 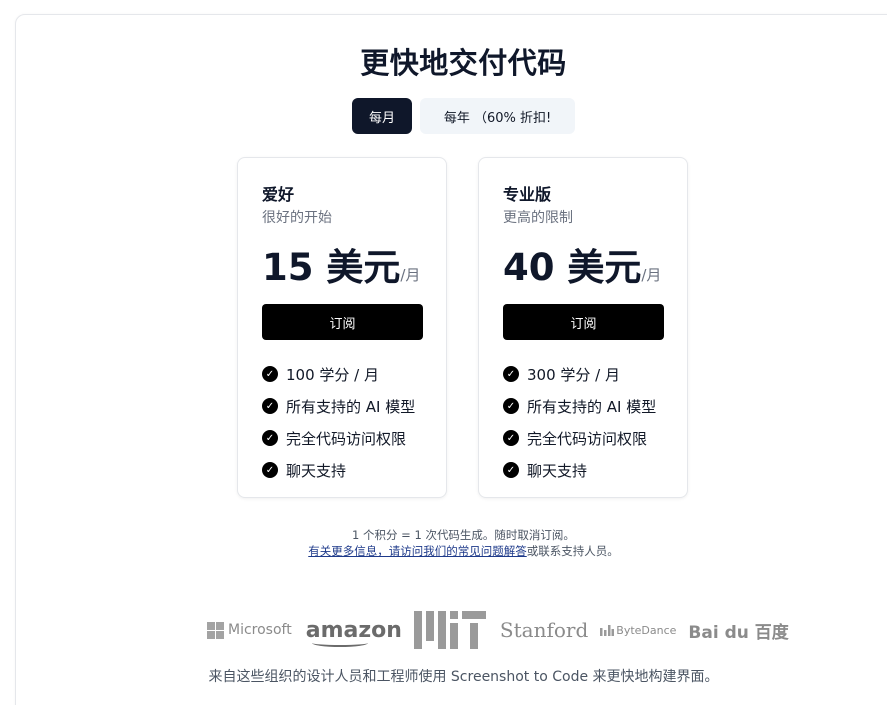 I want to click on feature-item: ✓ 100 学分 / 月, so click(x=342, y=374).